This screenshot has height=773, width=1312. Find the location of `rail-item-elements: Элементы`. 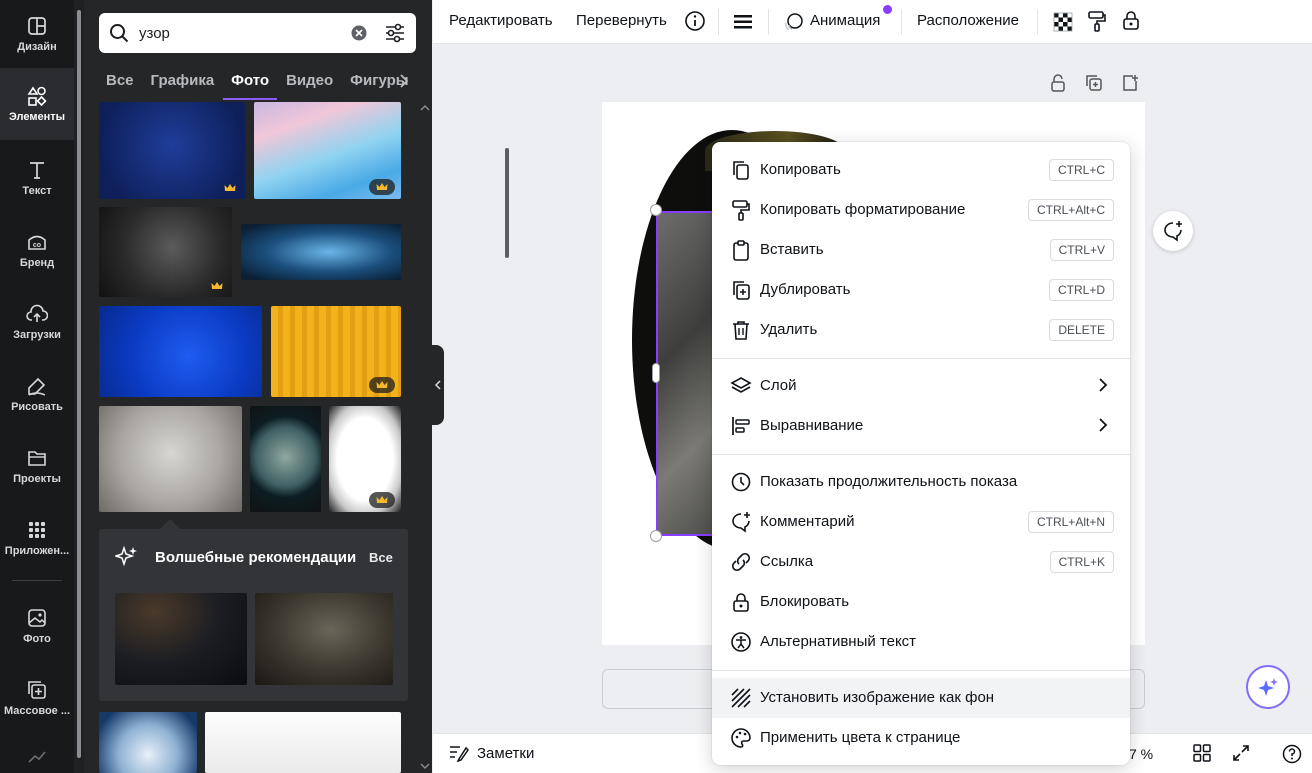

rail-item-elements: Элементы is located at coordinates (37, 104).